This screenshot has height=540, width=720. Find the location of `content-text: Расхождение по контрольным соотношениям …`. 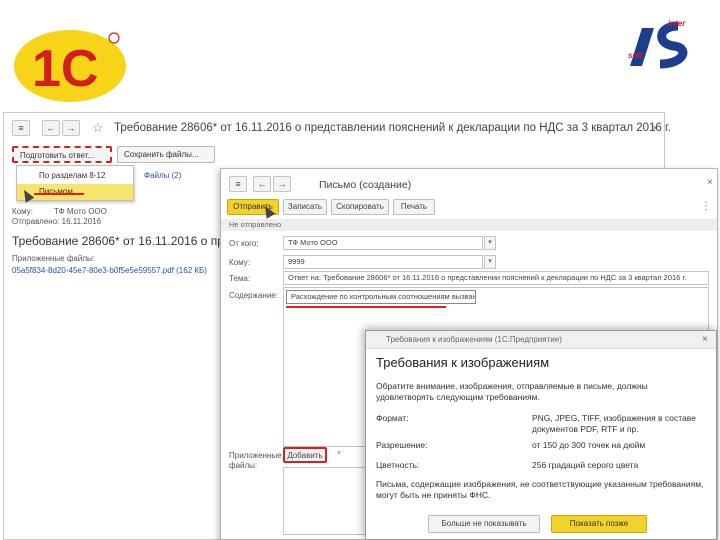

content-text: Расхождение по контрольным соотношениям … is located at coordinates (381, 297).